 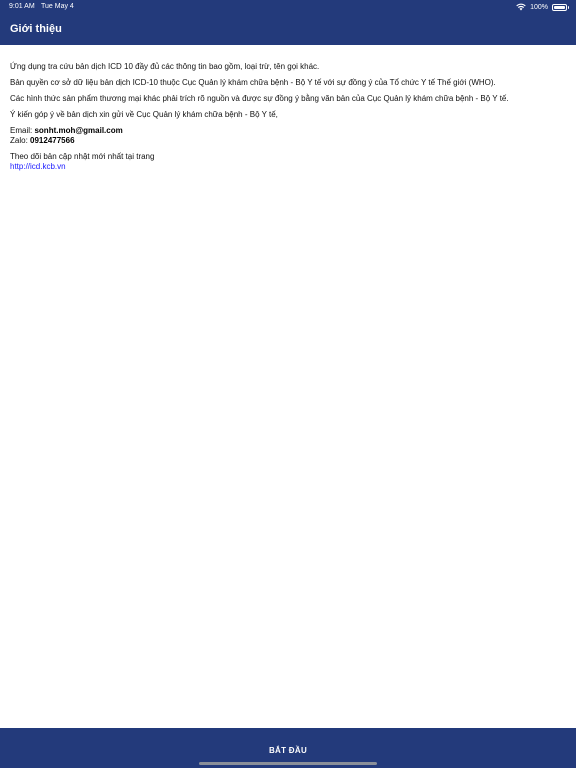 What do you see at coordinates (19, 140) in the screenshot?
I see `zalo-label: Zalo:` at bounding box center [19, 140].